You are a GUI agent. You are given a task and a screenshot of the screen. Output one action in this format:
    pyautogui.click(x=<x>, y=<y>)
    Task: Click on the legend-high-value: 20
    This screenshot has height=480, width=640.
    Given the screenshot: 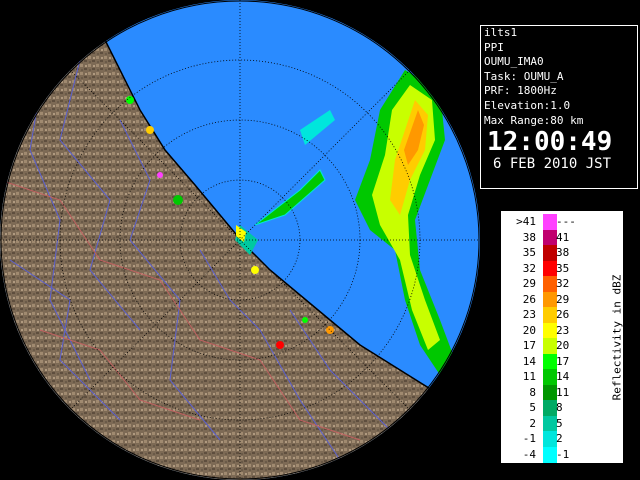 What is the action you would take?
    pyautogui.click(x=563, y=345)
    